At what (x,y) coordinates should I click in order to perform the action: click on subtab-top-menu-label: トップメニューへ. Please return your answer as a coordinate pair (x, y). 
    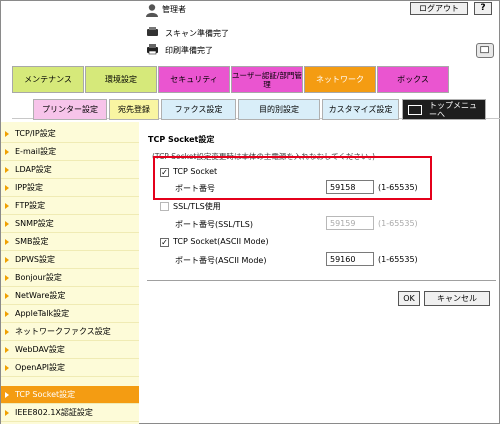
    Looking at the image, I should click on (453, 109).